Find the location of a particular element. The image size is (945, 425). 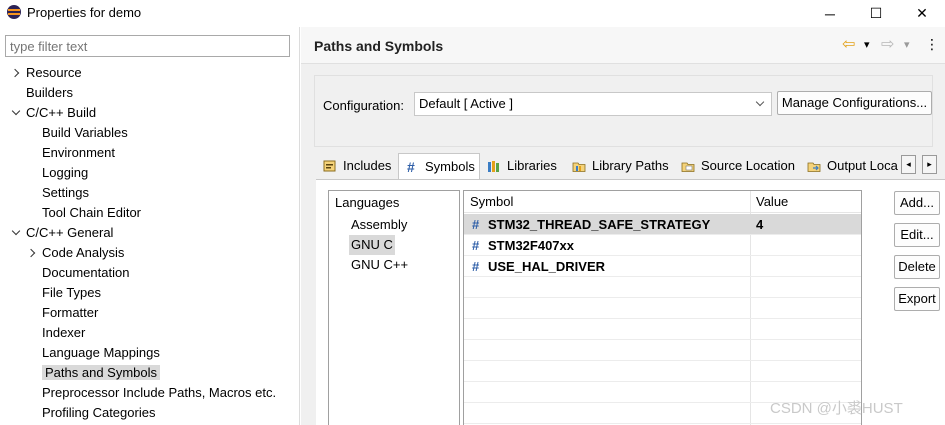

tree-item-label: Resource is located at coordinates (54, 72).